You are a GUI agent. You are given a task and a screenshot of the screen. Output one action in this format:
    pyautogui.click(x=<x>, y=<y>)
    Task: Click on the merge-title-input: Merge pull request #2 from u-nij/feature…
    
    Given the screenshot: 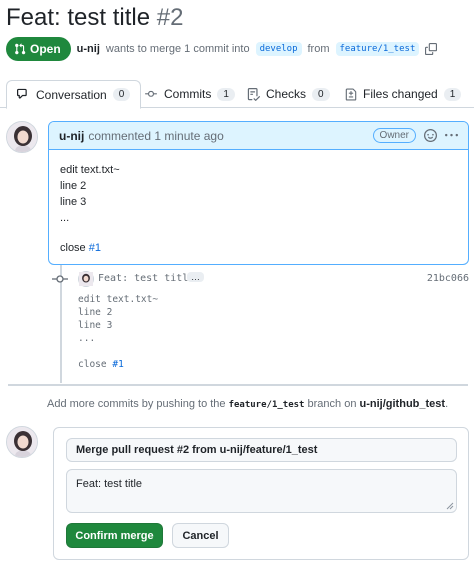 What is the action you would take?
    pyautogui.click(x=261, y=450)
    